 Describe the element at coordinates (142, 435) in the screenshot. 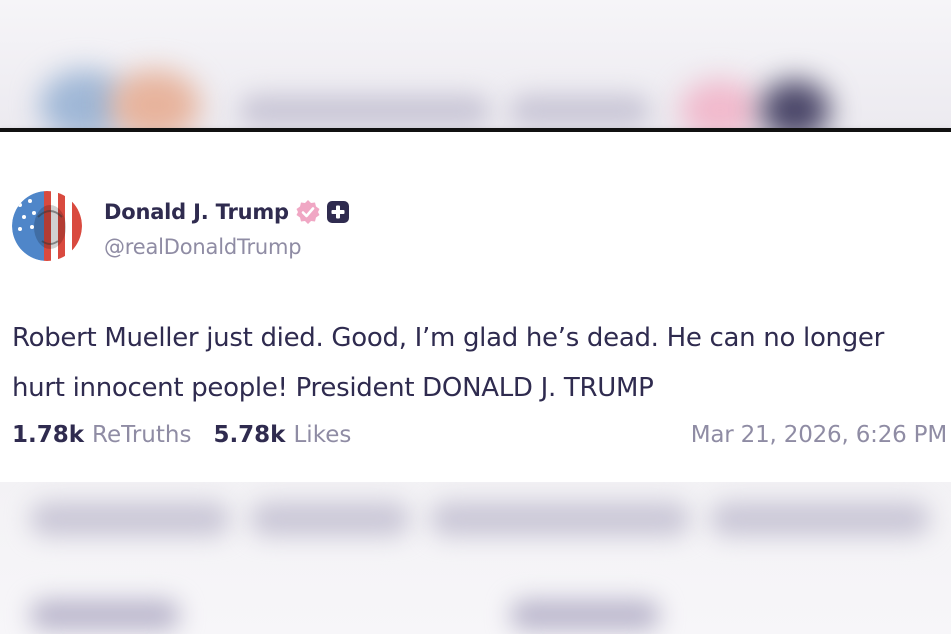

I see `retruths-label: ReTruths` at that location.